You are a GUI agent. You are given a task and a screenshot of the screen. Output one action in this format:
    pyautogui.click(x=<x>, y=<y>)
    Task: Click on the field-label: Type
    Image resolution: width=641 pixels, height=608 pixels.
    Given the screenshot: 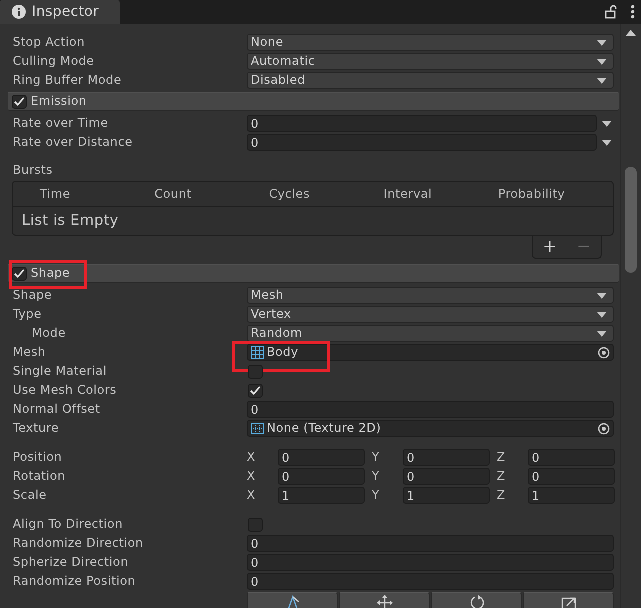 What is the action you would take?
    pyautogui.click(x=28, y=314)
    